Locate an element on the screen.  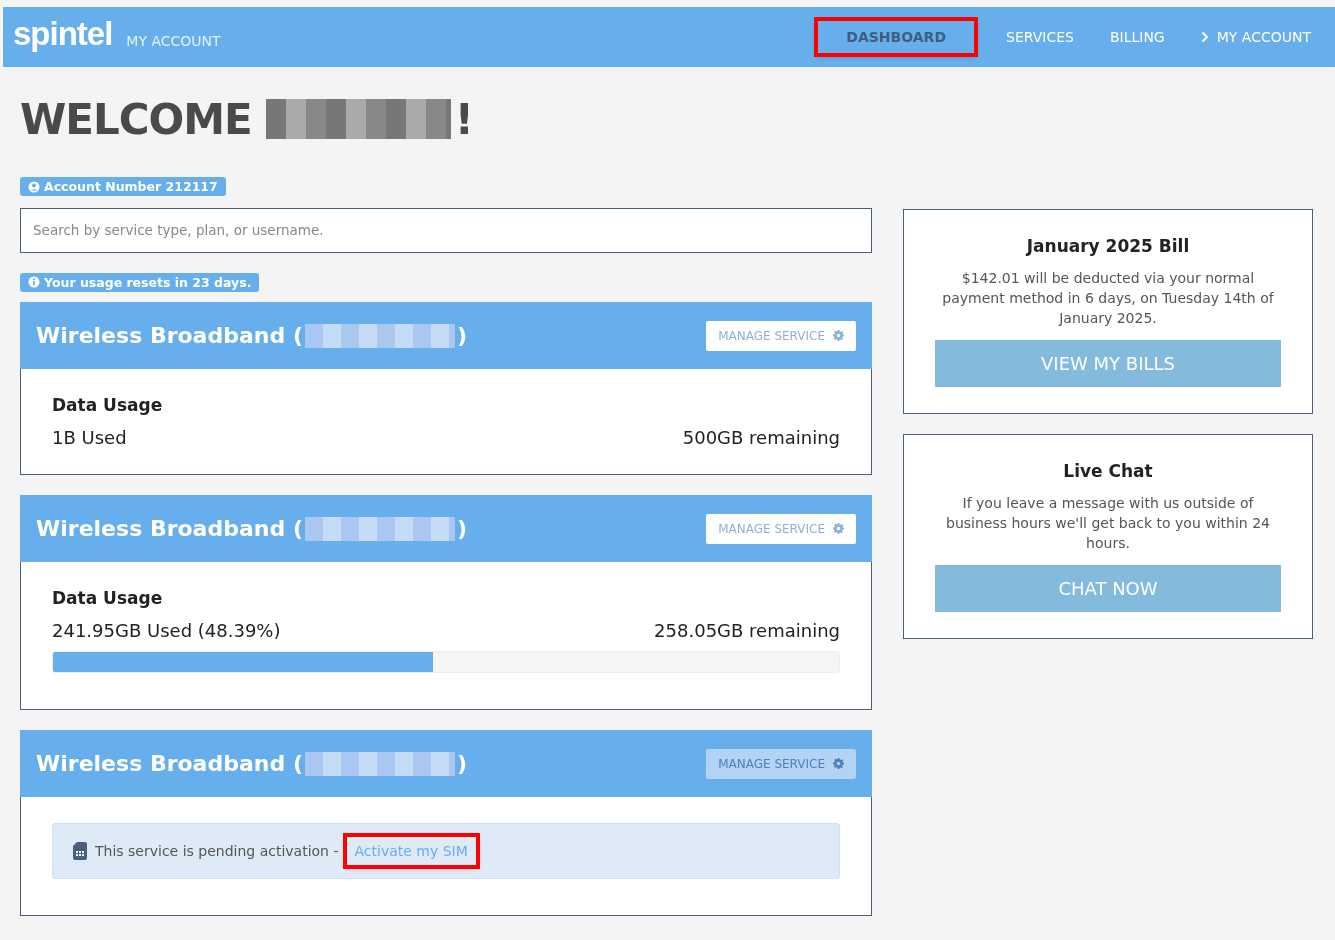
card-text: If you leave a message with us outside of business hours we'll get back to you within 24 hours. is located at coordinates (1108, 523).